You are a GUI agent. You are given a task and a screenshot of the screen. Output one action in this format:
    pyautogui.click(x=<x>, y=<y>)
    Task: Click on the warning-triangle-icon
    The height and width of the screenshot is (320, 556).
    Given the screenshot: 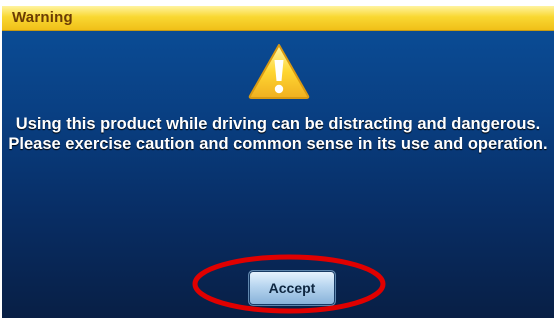 What is the action you would take?
    pyautogui.click(x=279, y=71)
    